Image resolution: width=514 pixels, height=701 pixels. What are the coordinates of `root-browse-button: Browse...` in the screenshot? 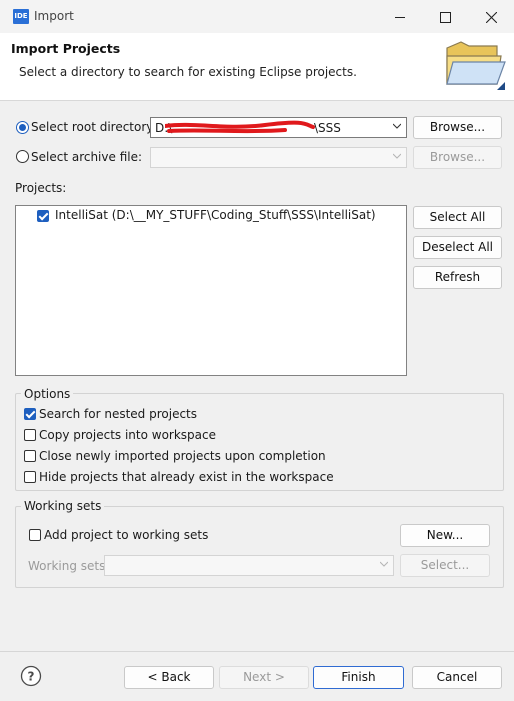 It's located at (457, 127).